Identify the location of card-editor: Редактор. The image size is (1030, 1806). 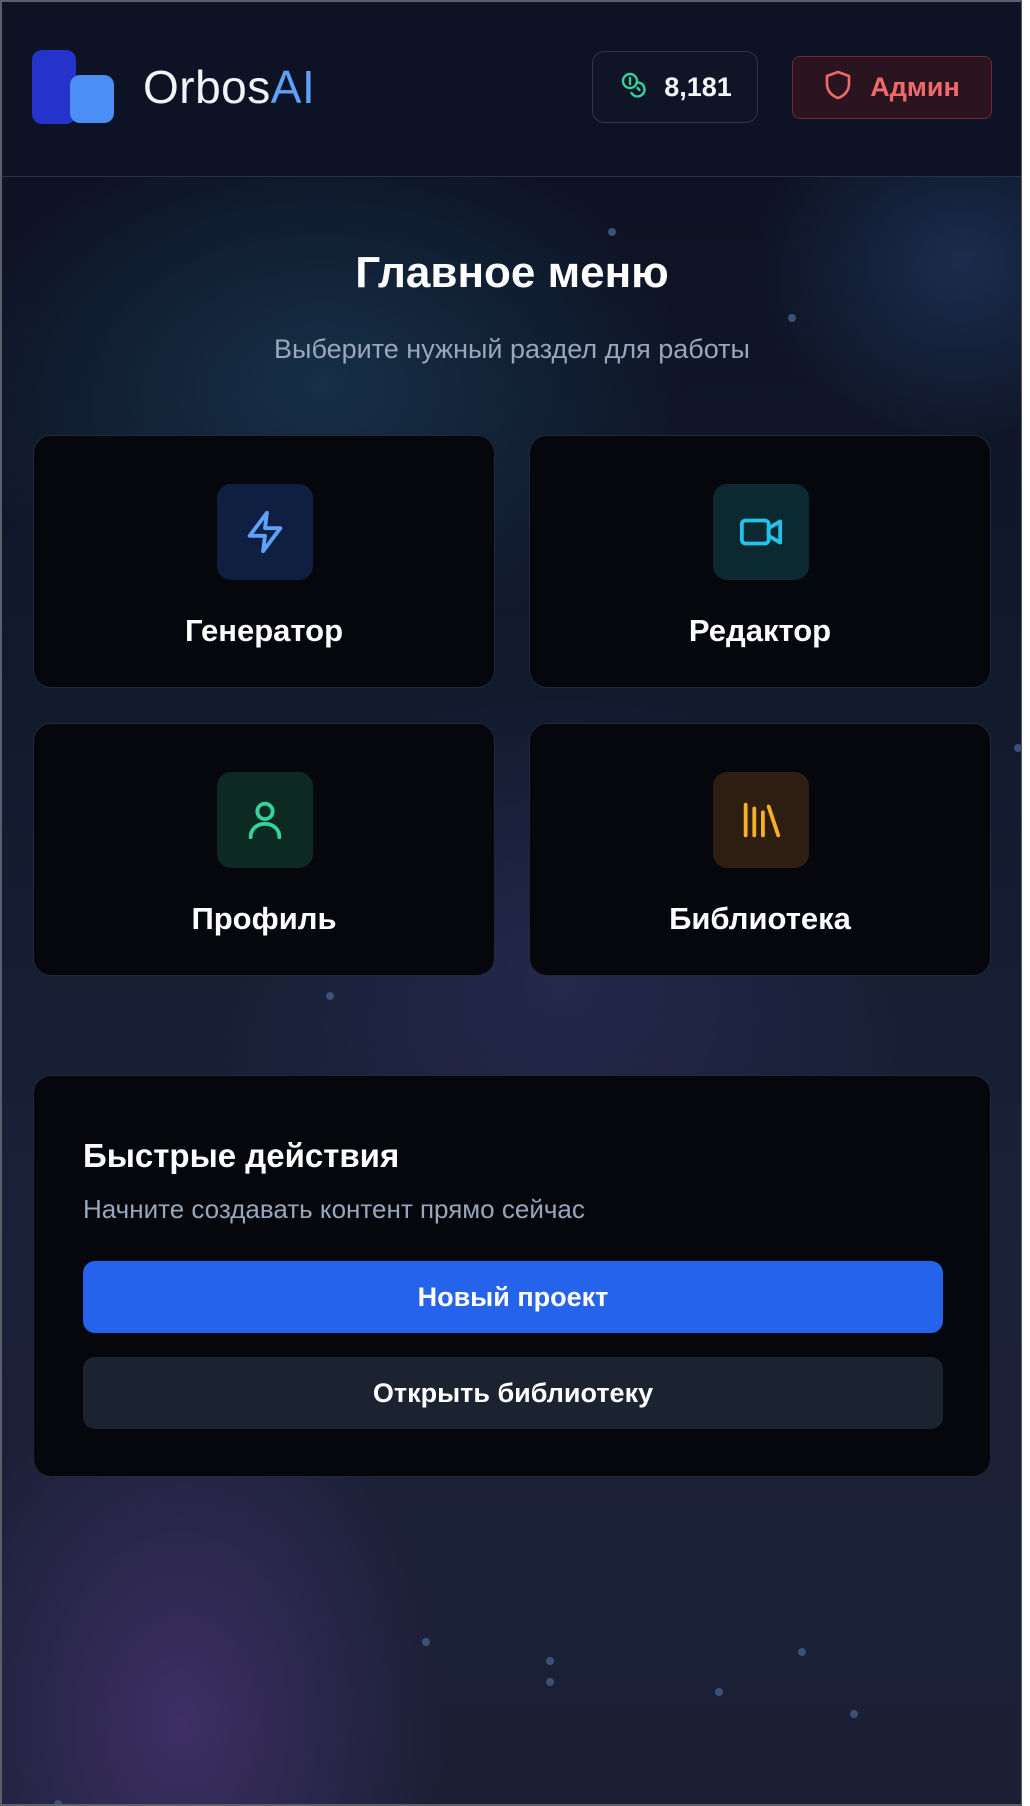
(760, 561).